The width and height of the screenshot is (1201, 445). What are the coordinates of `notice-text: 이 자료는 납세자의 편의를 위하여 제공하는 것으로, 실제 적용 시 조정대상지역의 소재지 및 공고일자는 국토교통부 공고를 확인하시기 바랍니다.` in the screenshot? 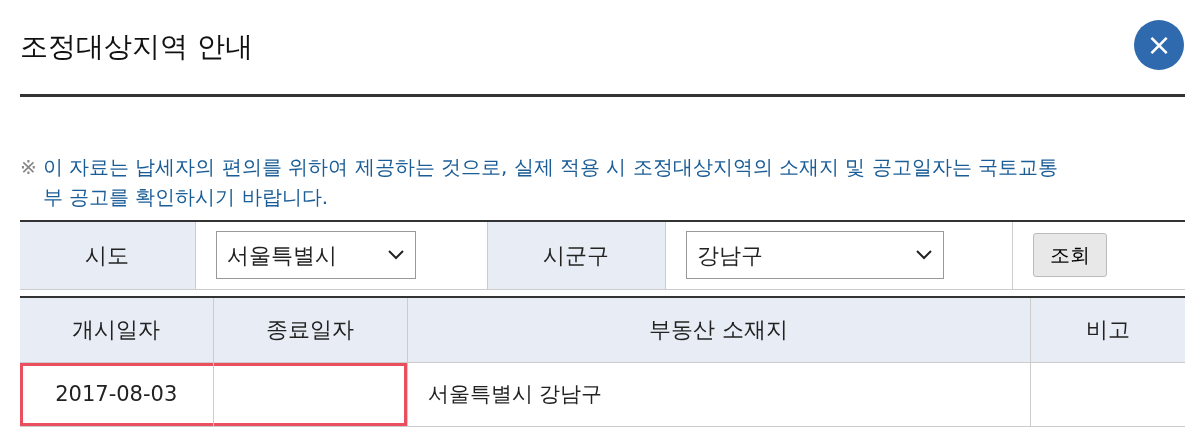 It's located at (551, 182).